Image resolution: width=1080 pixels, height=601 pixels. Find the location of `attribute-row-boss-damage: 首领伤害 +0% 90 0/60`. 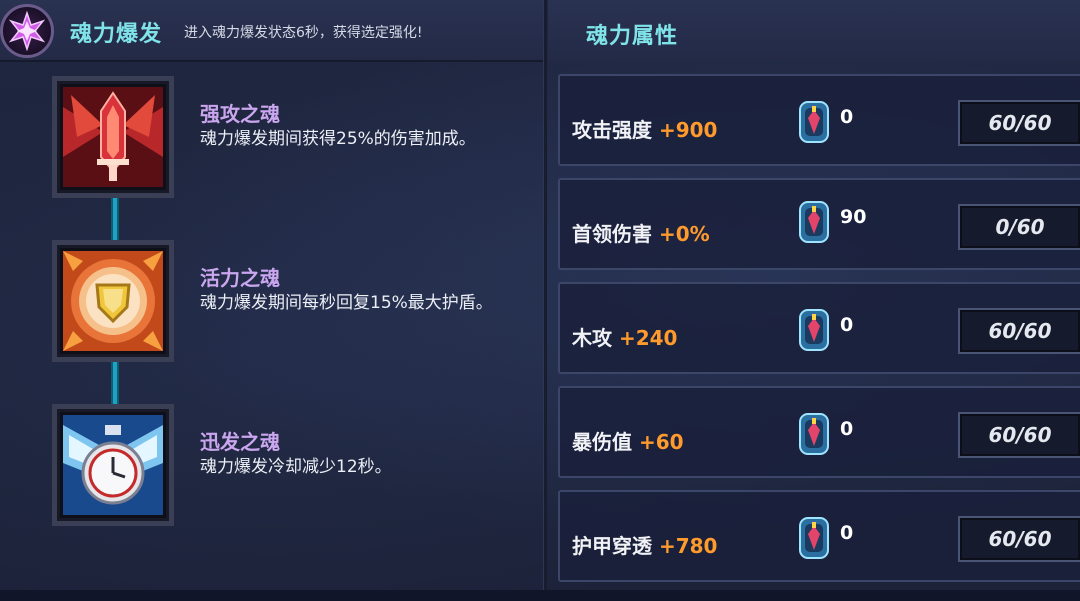

attribute-row-boss-damage: 首领伤害 +0% 90 0/60 is located at coordinates (819, 224).